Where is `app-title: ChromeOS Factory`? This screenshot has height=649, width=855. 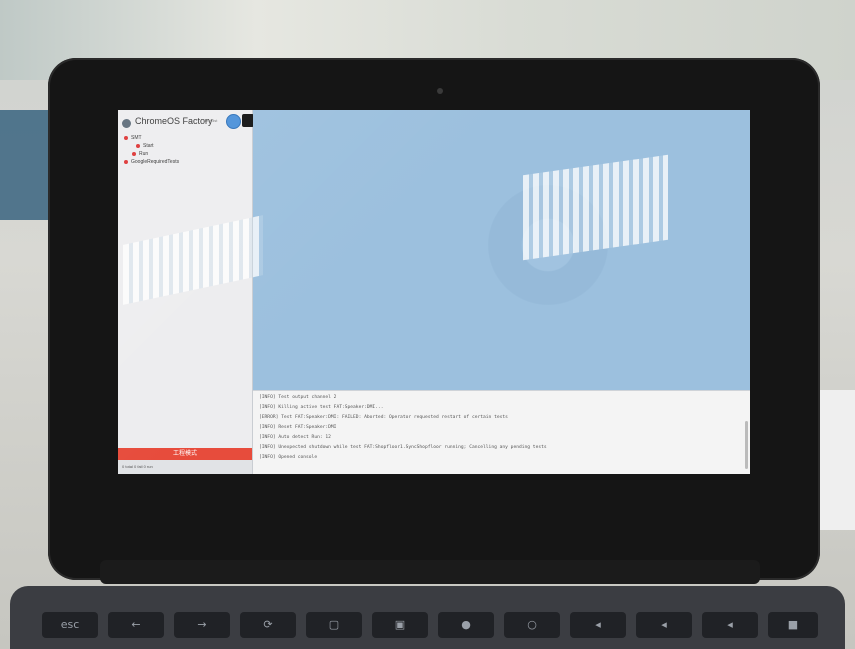
app-title: ChromeOS Factory is located at coordinates (174, 121).